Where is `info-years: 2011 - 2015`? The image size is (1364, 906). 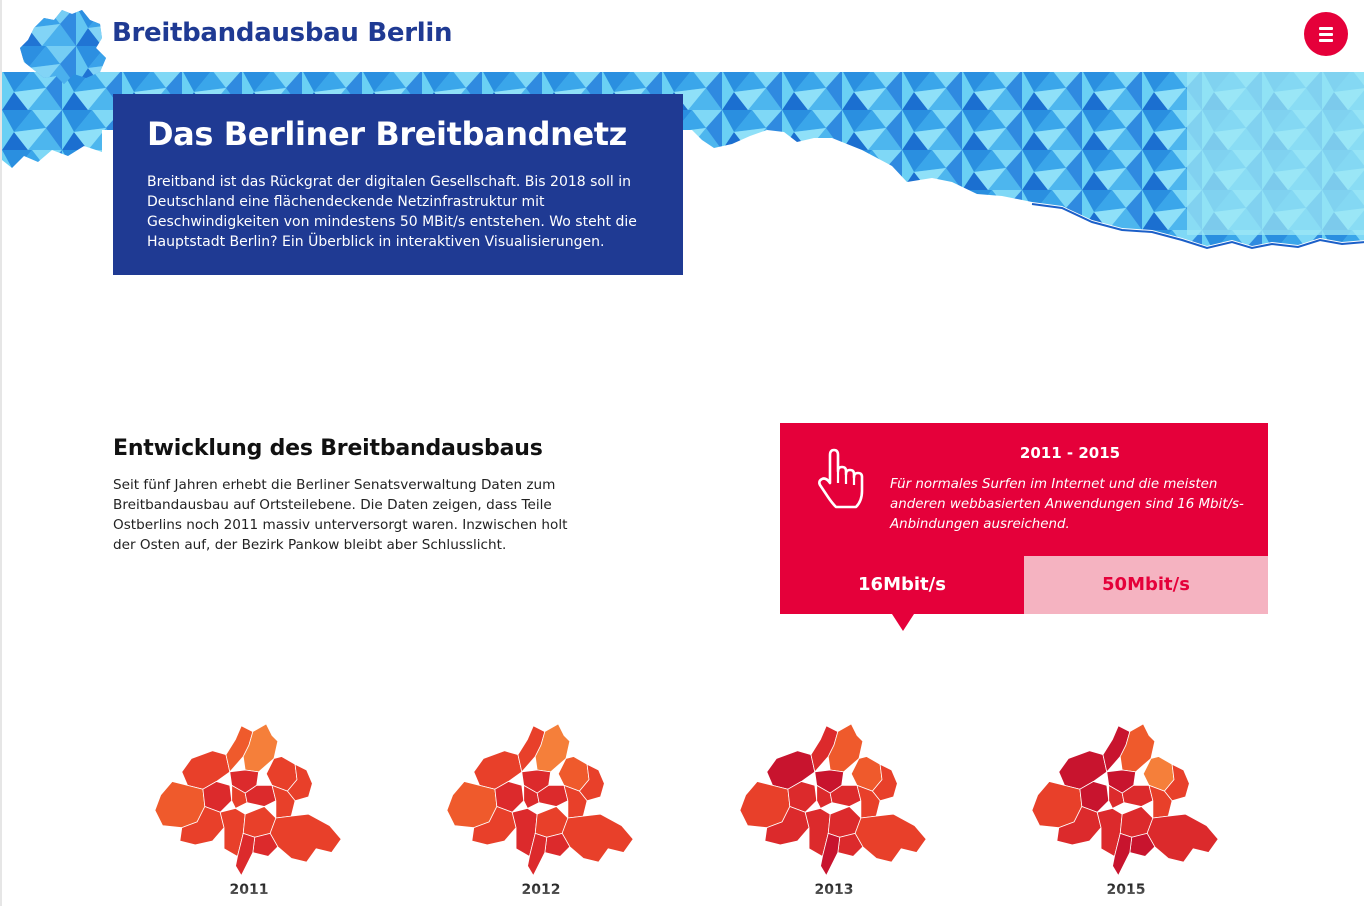 info-years: 2011 - 2015 is located at coordinates (1070, 453).